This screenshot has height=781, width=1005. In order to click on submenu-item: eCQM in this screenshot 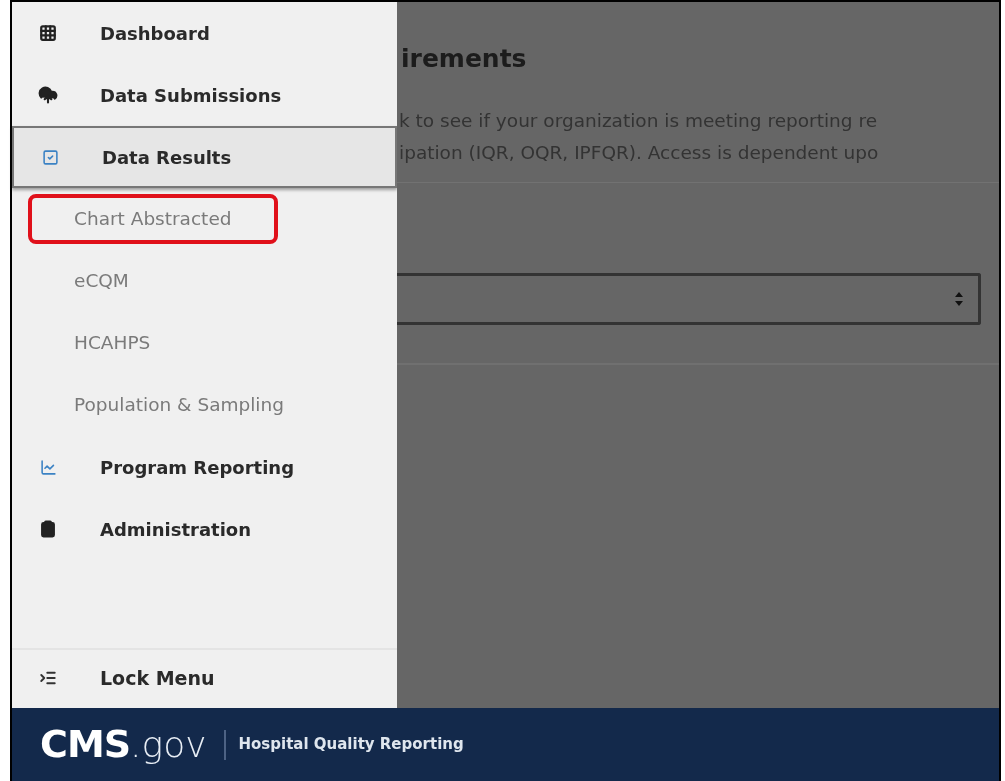, I will do `click(101, 281)`.